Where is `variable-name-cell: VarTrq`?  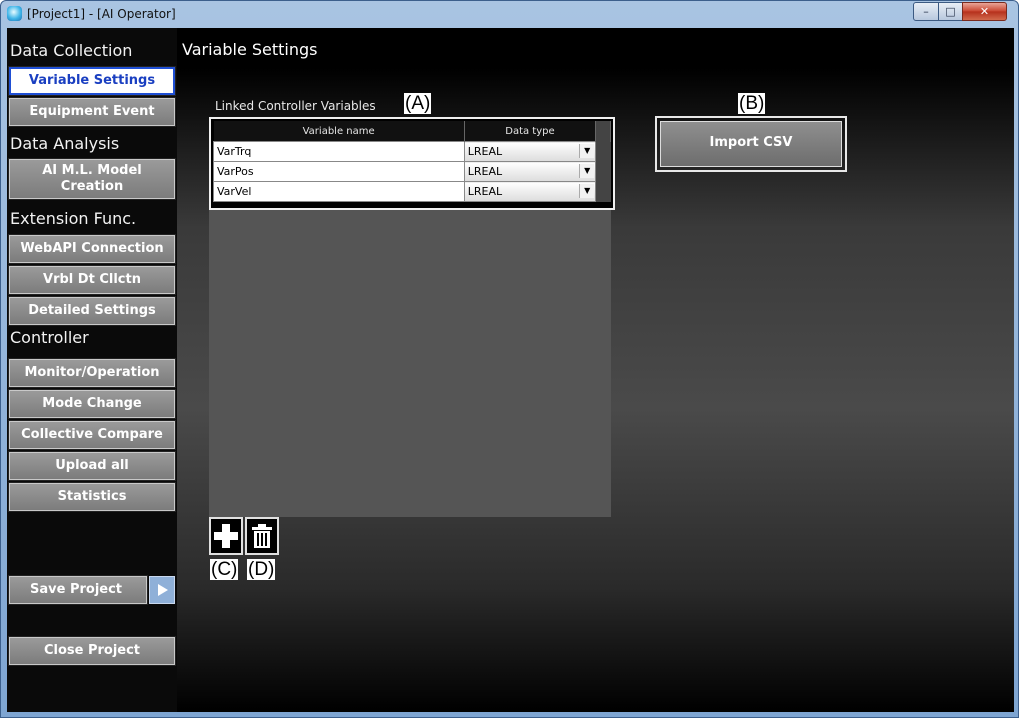
variable-name-cell: VarTrq is located at coordinates (339, 151).